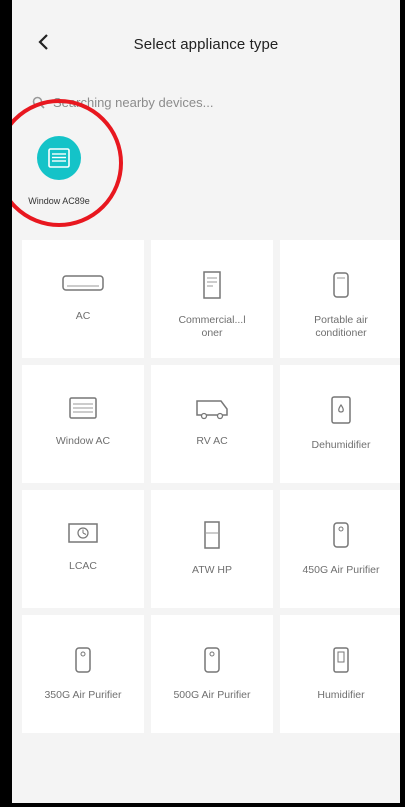  I want to click on tile-label: Humidifier, so click(341, 695).